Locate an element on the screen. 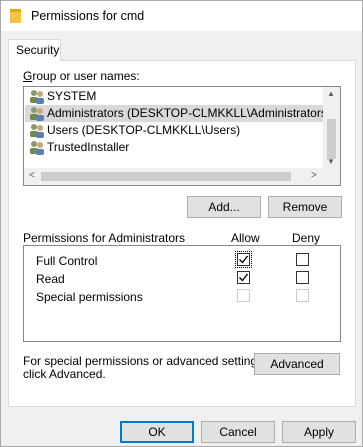 The image size is (363, 447). ok-button: OK is located at coordinates (157, 432).